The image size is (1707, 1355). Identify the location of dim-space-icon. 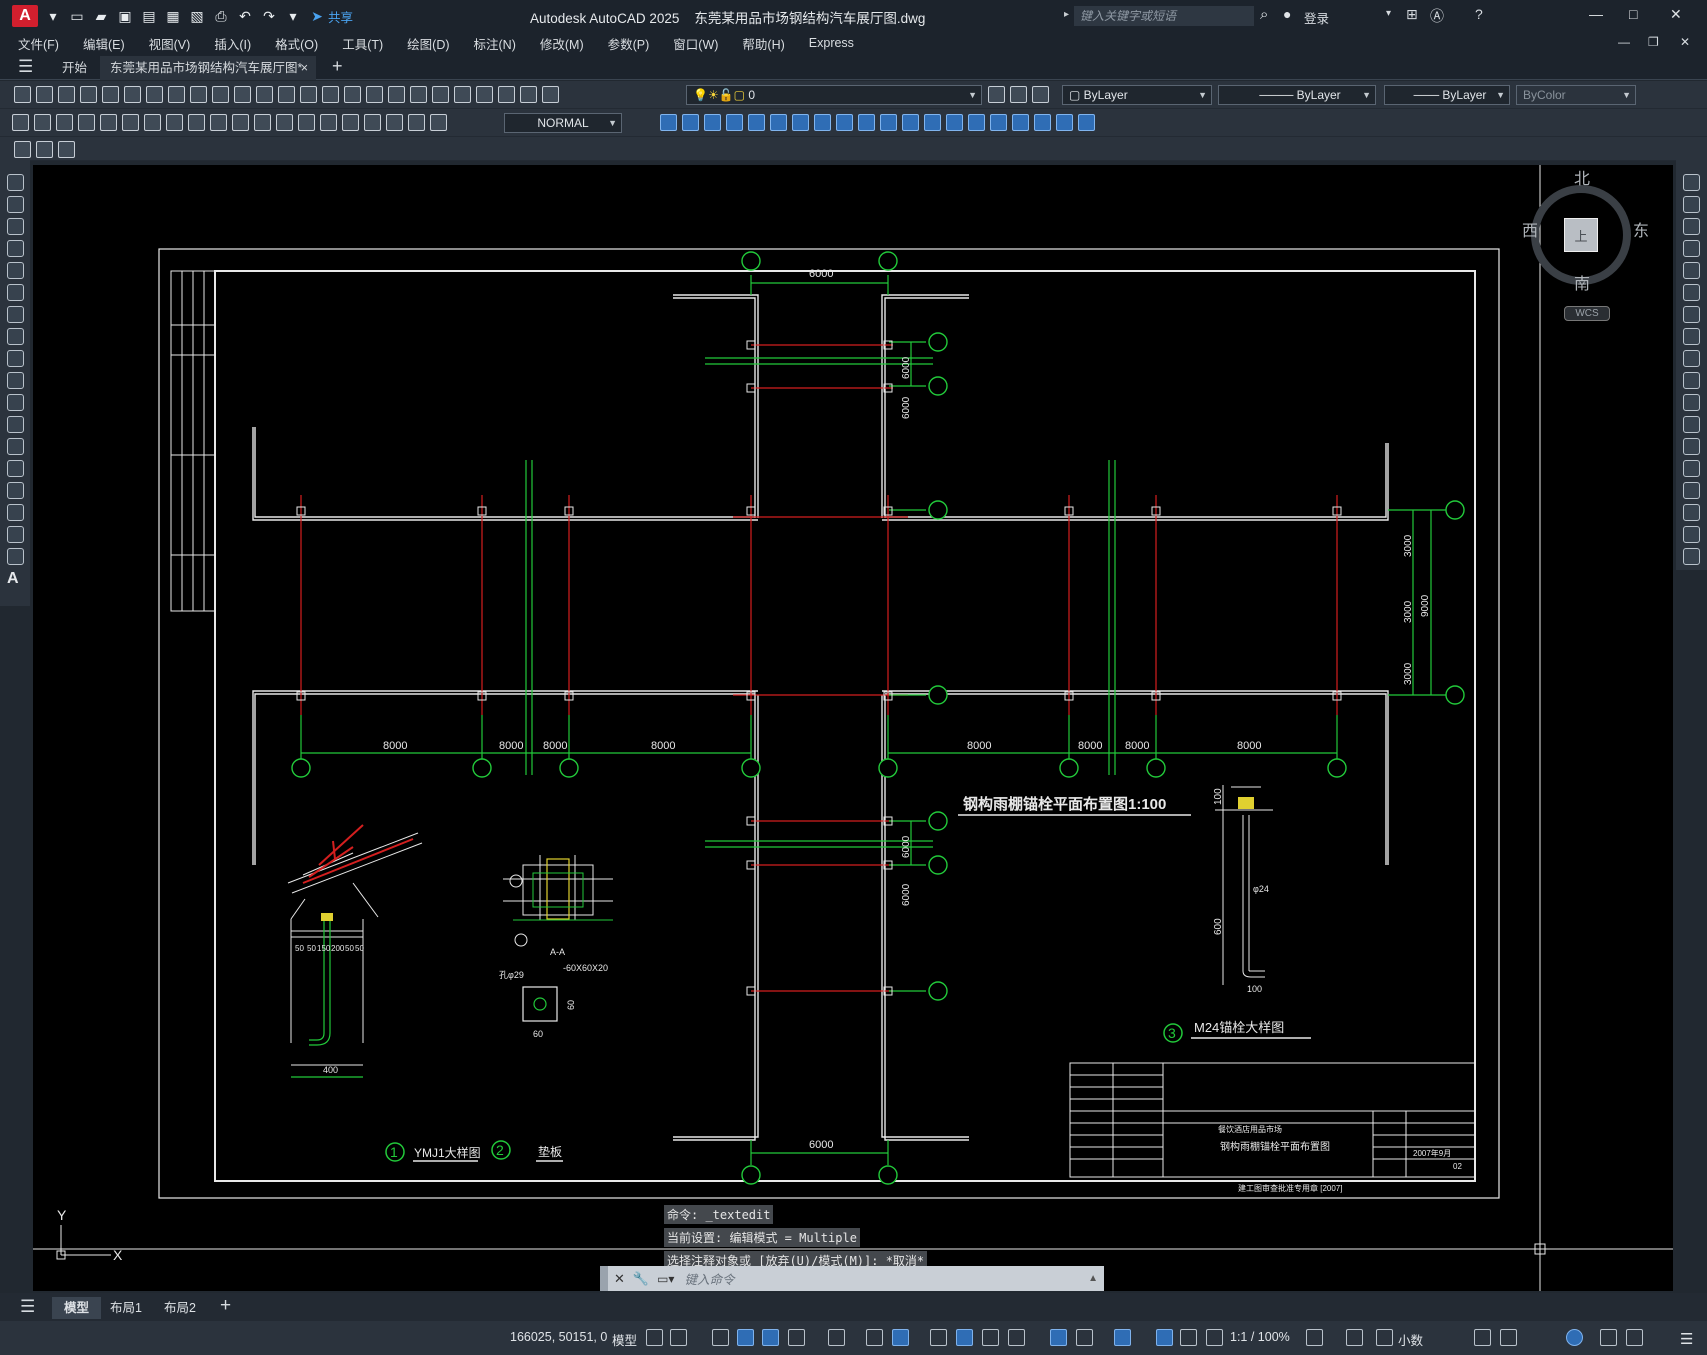
(262, 122).